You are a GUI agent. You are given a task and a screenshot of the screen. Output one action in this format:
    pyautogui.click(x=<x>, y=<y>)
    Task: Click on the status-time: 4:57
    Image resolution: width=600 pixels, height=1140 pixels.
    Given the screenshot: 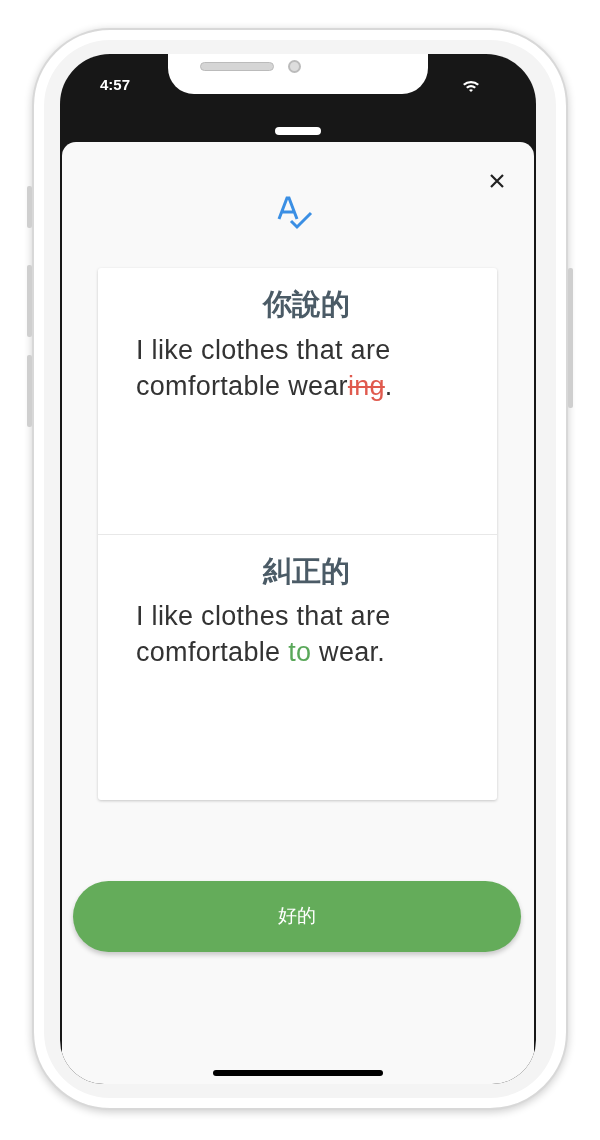 What is the action you would take?
    pyautogui.click(x=115, y=85)
    